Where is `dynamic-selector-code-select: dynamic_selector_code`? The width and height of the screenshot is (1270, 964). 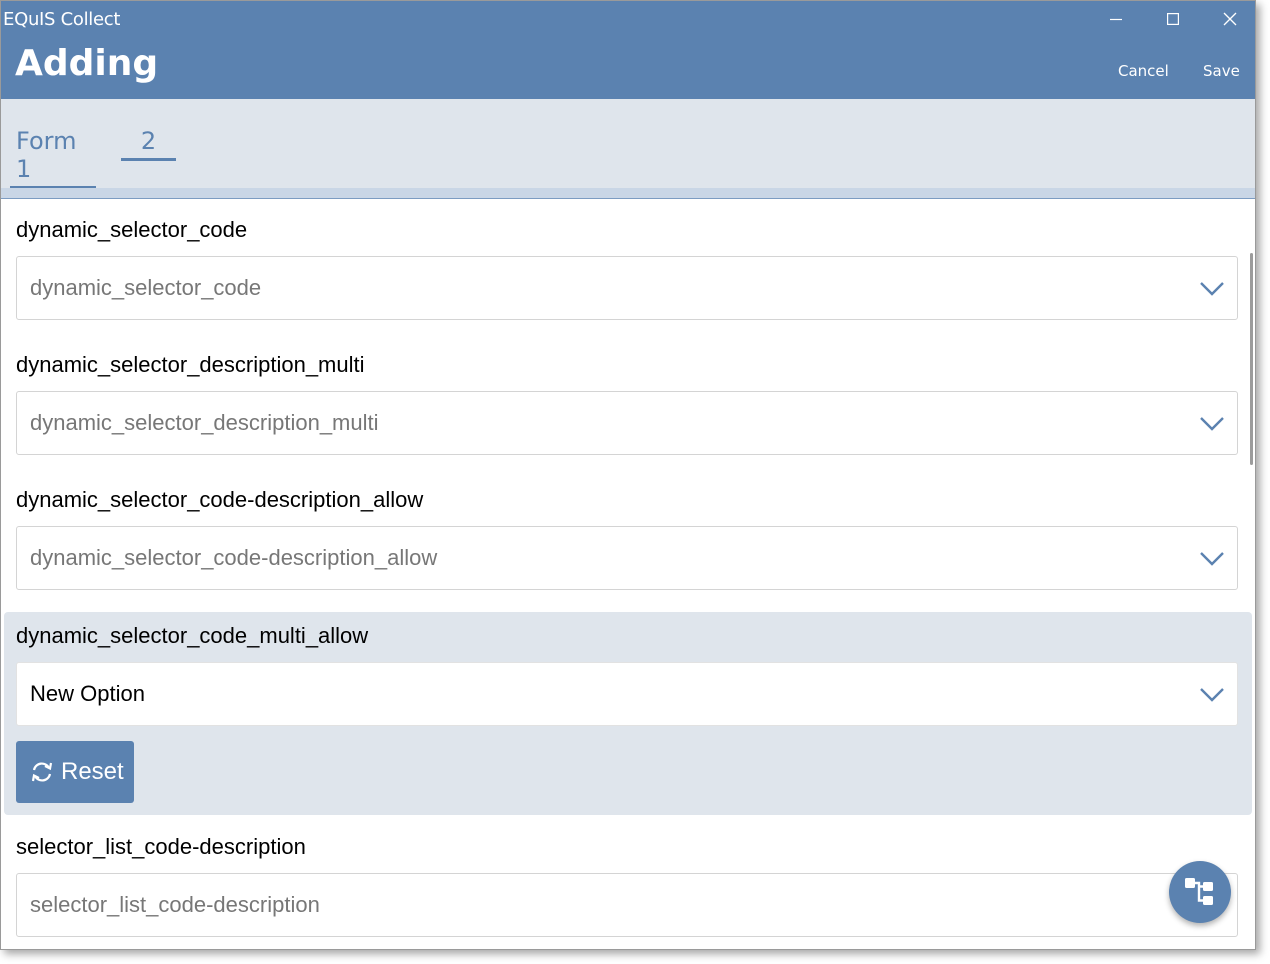
dynamic-selector-code-select: dynamic_selector_code is located at coordinates (627, 288).